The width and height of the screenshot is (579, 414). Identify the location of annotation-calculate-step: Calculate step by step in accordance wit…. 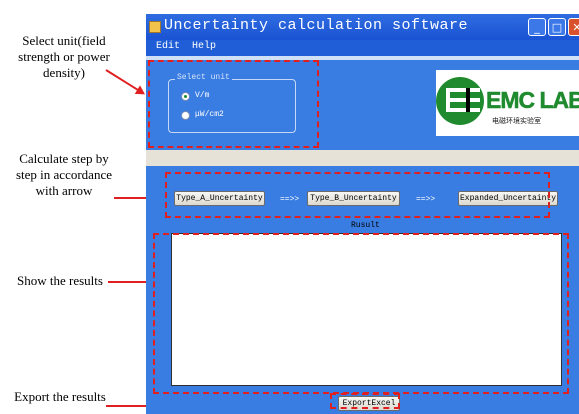
(63, 174).